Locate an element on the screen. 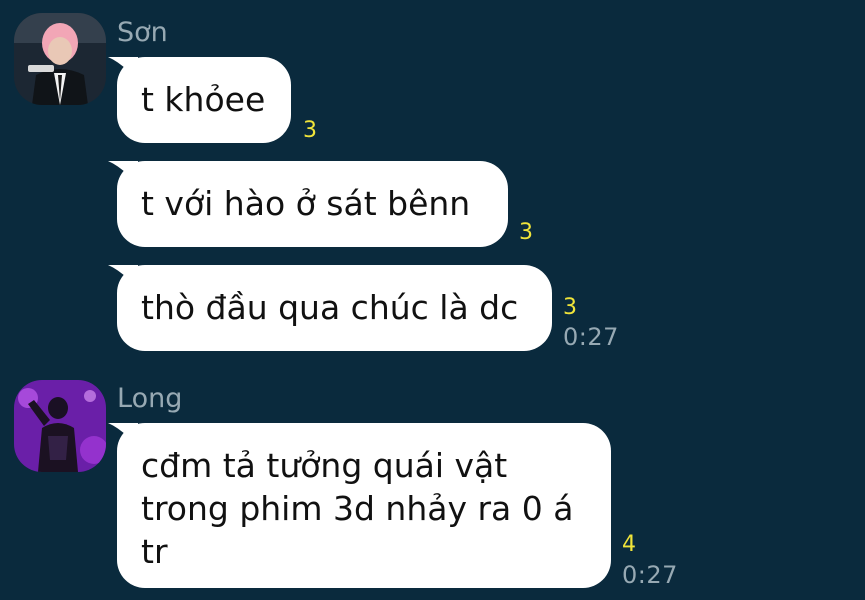 The image size is (865, 600). message-text-line: tr is located at coordinates (154, 551).